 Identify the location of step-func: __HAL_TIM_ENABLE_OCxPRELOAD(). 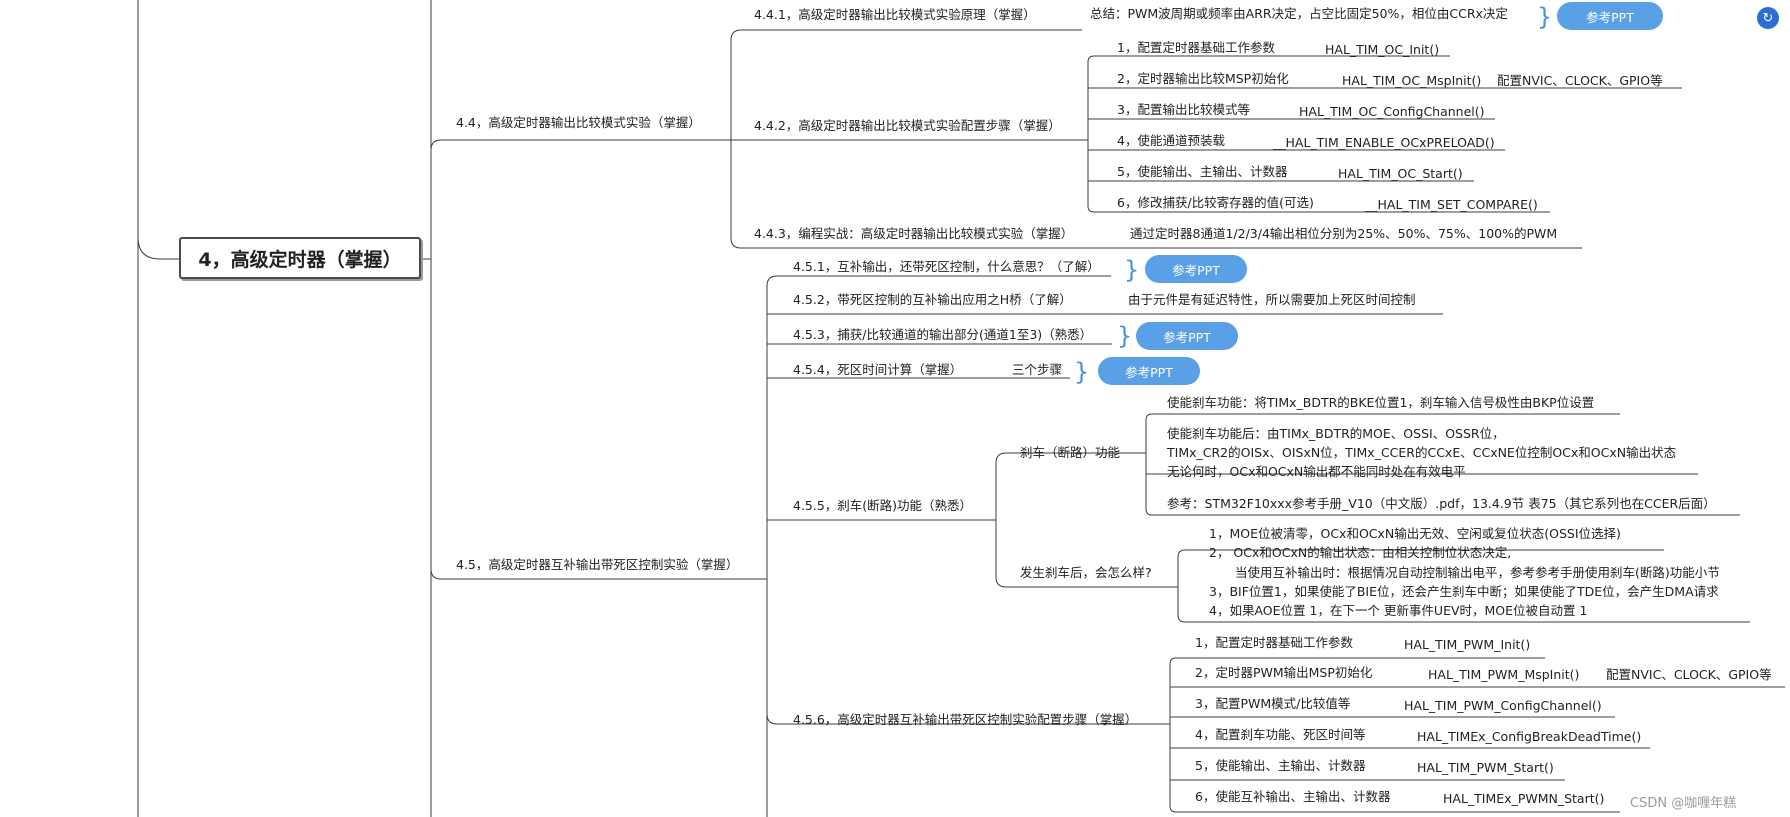
(1384, 143).